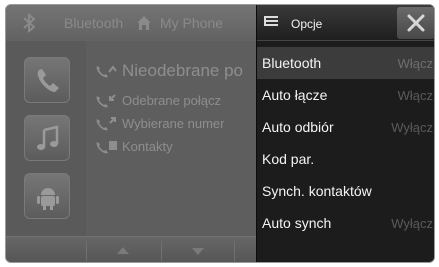  What do you see at coordinates (93, 23) in the screenshot?
I see `bluetooth-label: Bluetooth` at bounding box center [93, 23].